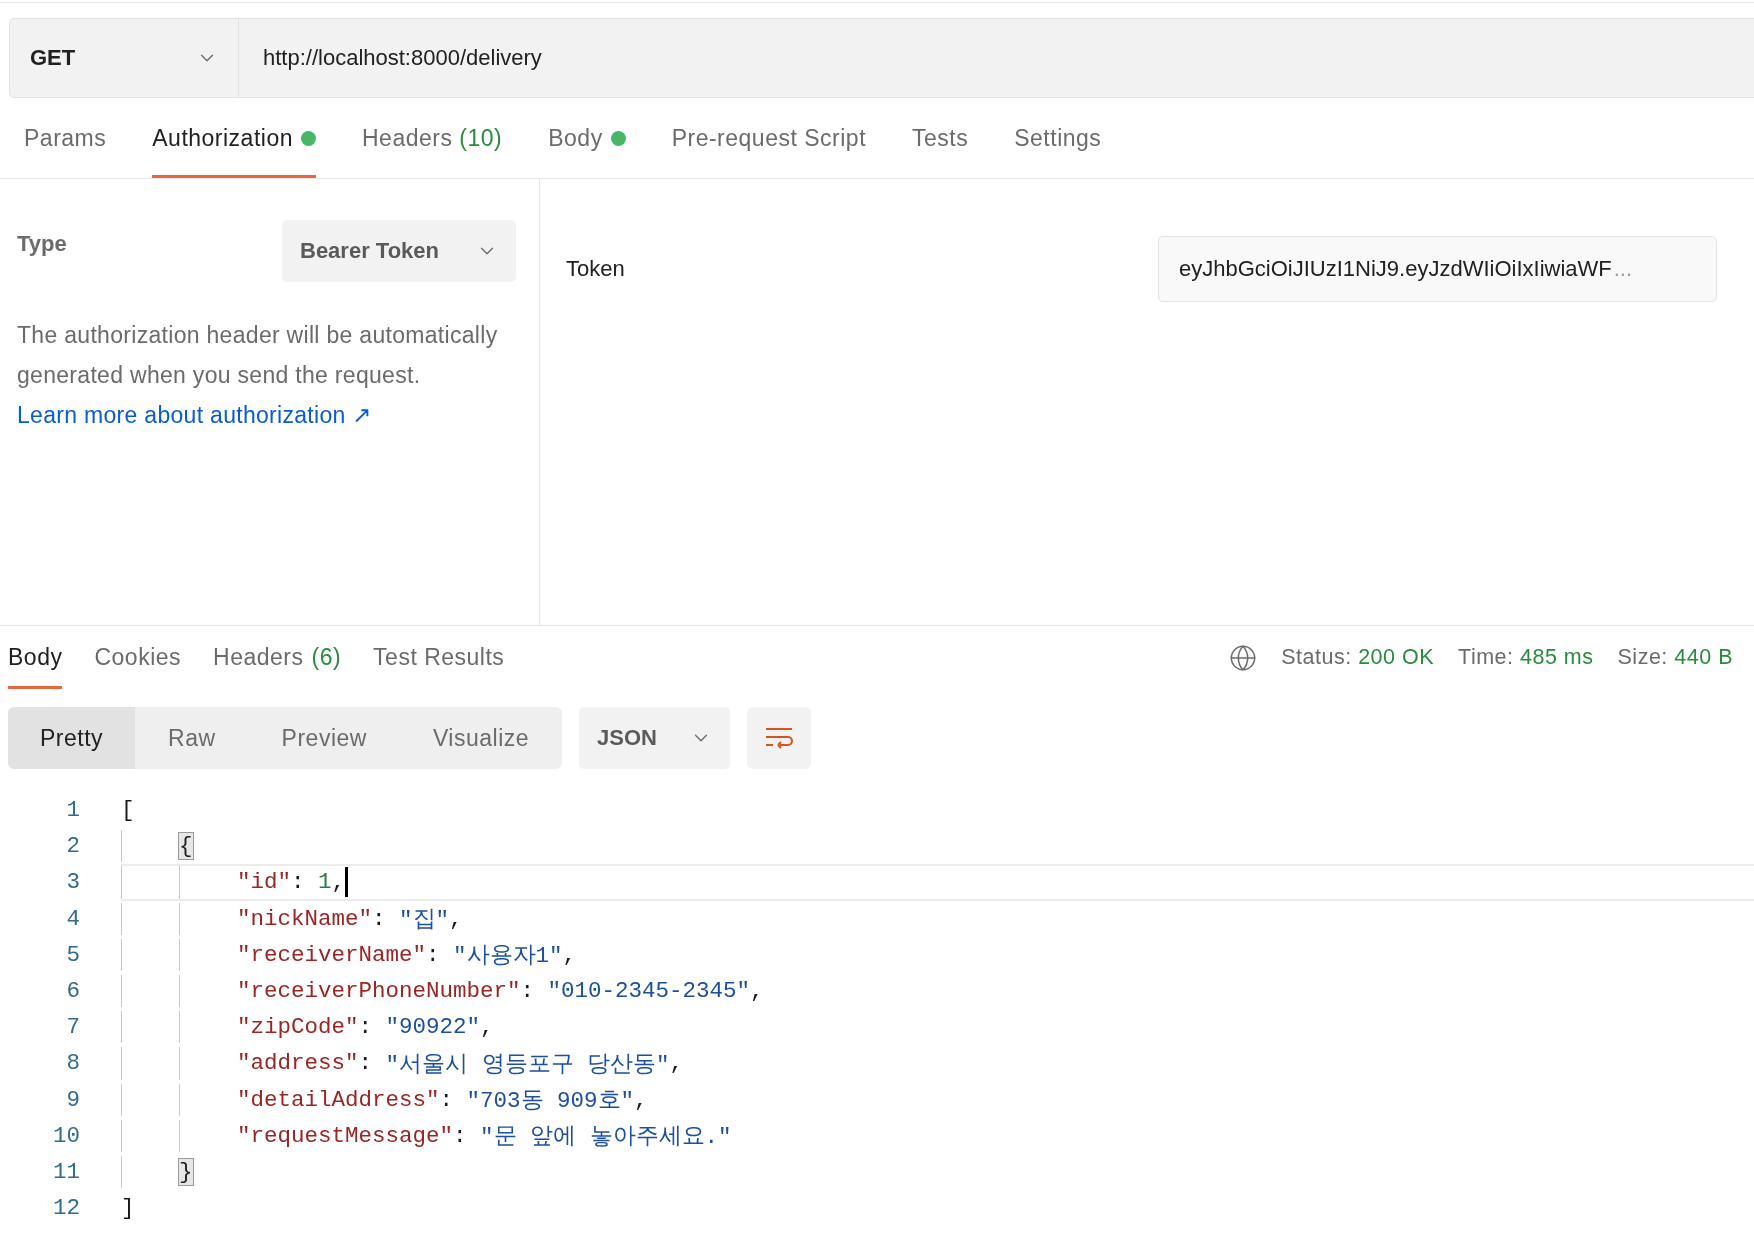 The image size is (1754, 1238). Describe the element at coordinates (72, 992) in the screenshot. I see `line-number: 6` at that location.